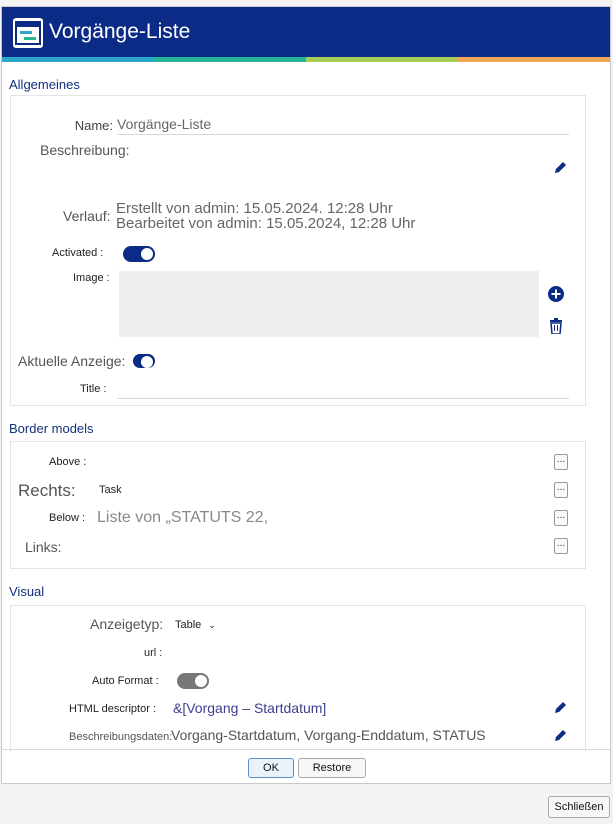 The image size is (613, 824). What do you see at coordinates (51, 428) in the screenshot?
I see `section-title-border: Border models` at bounding box center [51, 428].